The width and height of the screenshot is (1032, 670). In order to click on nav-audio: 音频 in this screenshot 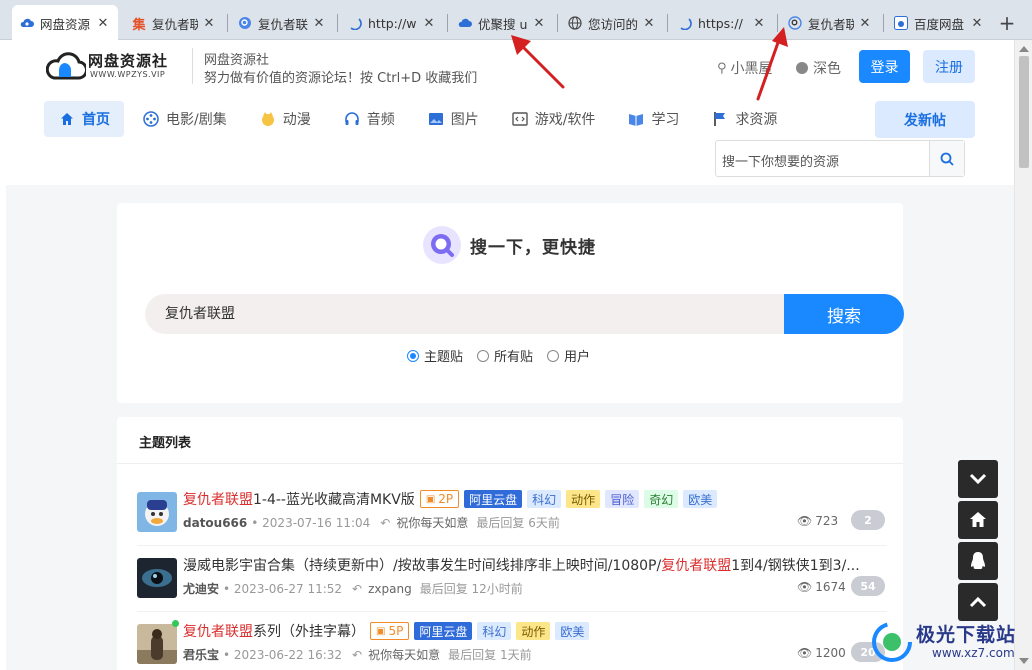, I will do `click(369, 119)`.